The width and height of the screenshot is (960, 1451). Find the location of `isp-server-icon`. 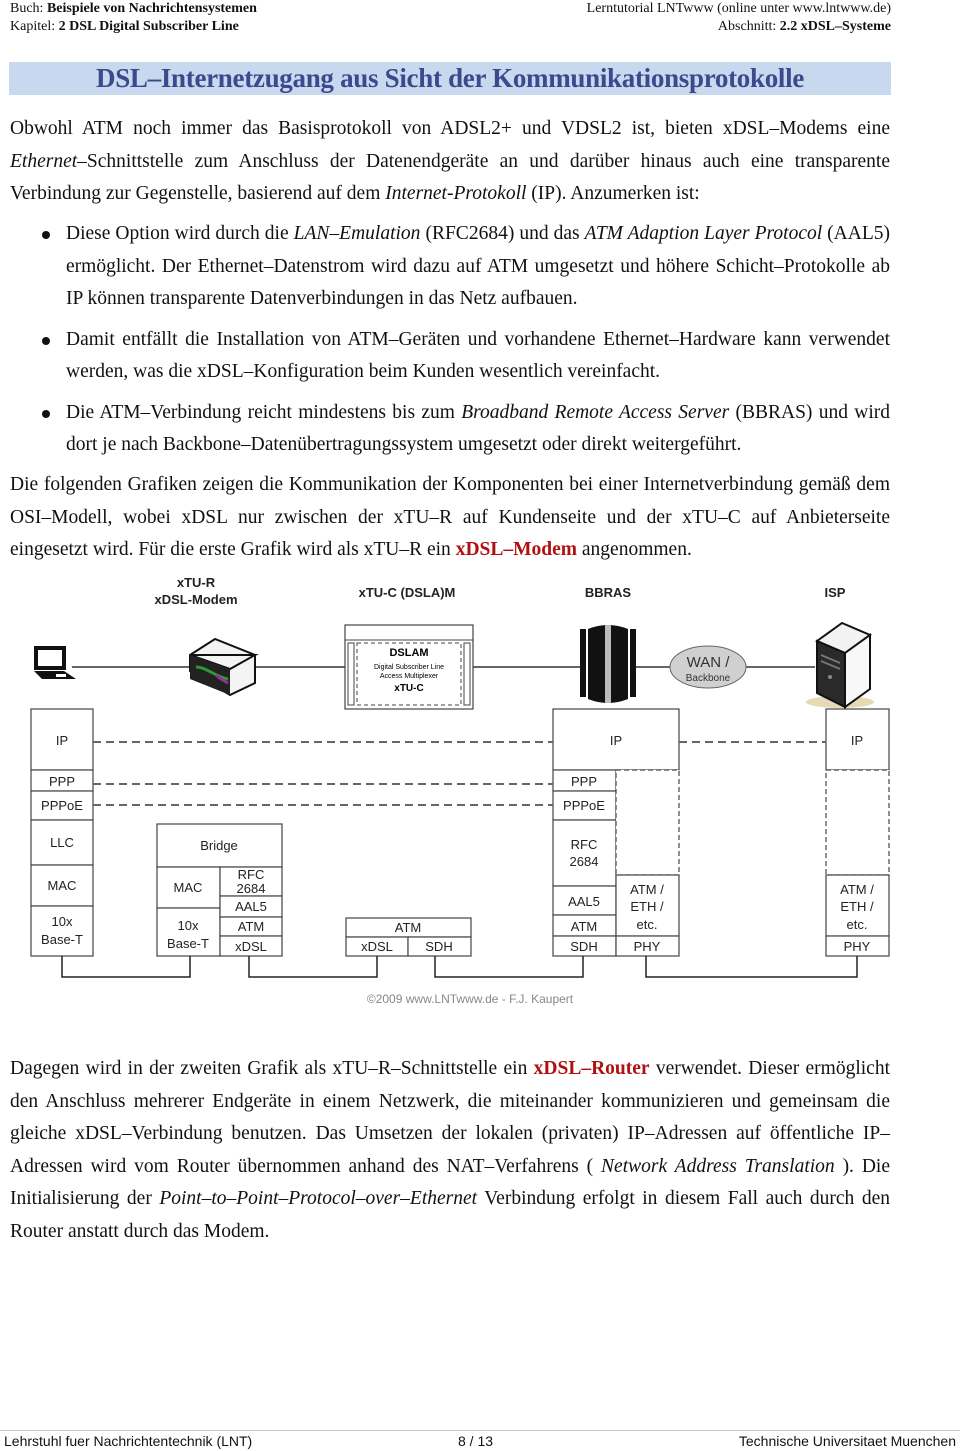

isp-server-icon is located at coordinates (840, 665).